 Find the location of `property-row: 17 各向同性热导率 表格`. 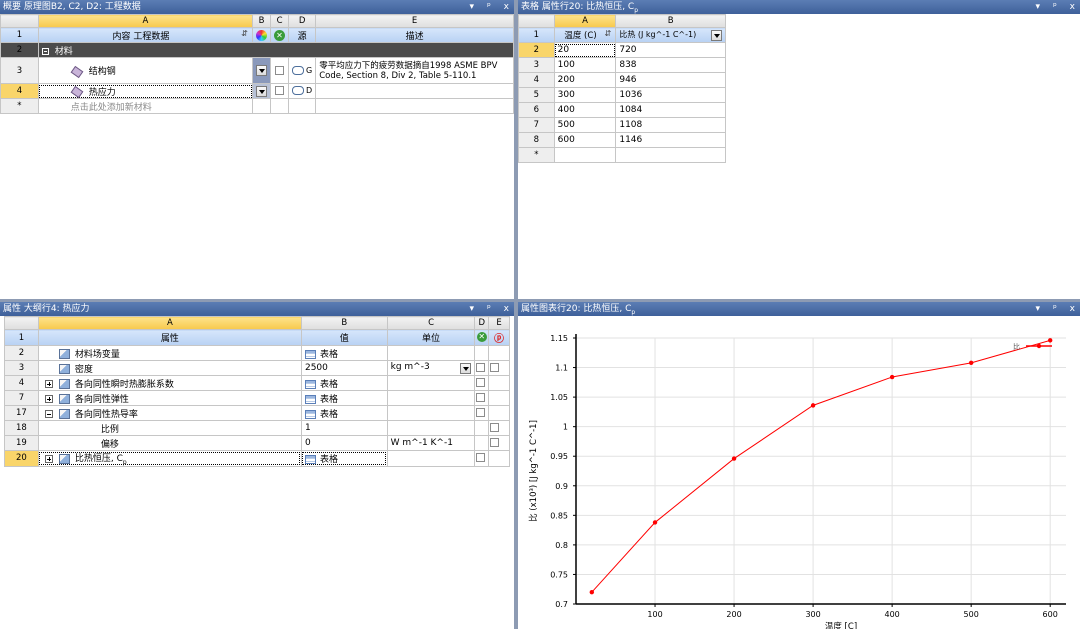

property-row: 17 各向同性热导率 表格 is located at coordinates (257, 413).